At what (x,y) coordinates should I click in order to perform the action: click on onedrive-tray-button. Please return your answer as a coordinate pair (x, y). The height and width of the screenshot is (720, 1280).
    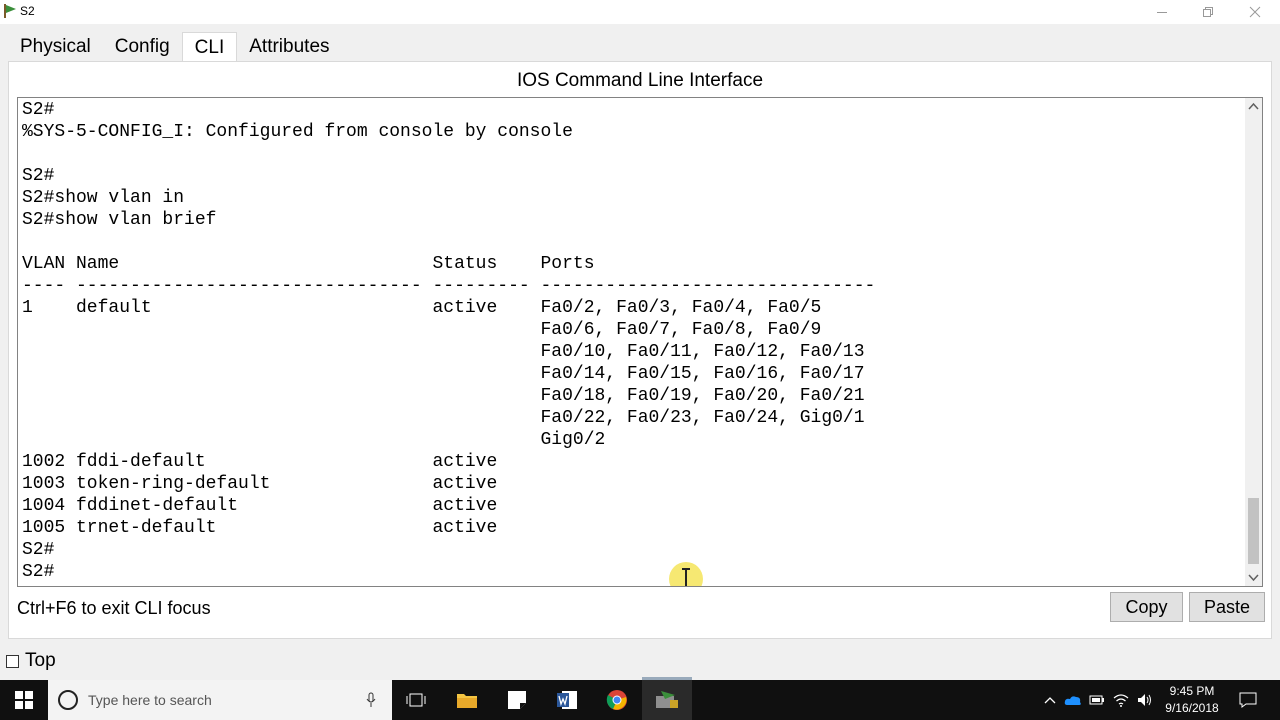
    Looking at the image, I should click on (1073, 700).